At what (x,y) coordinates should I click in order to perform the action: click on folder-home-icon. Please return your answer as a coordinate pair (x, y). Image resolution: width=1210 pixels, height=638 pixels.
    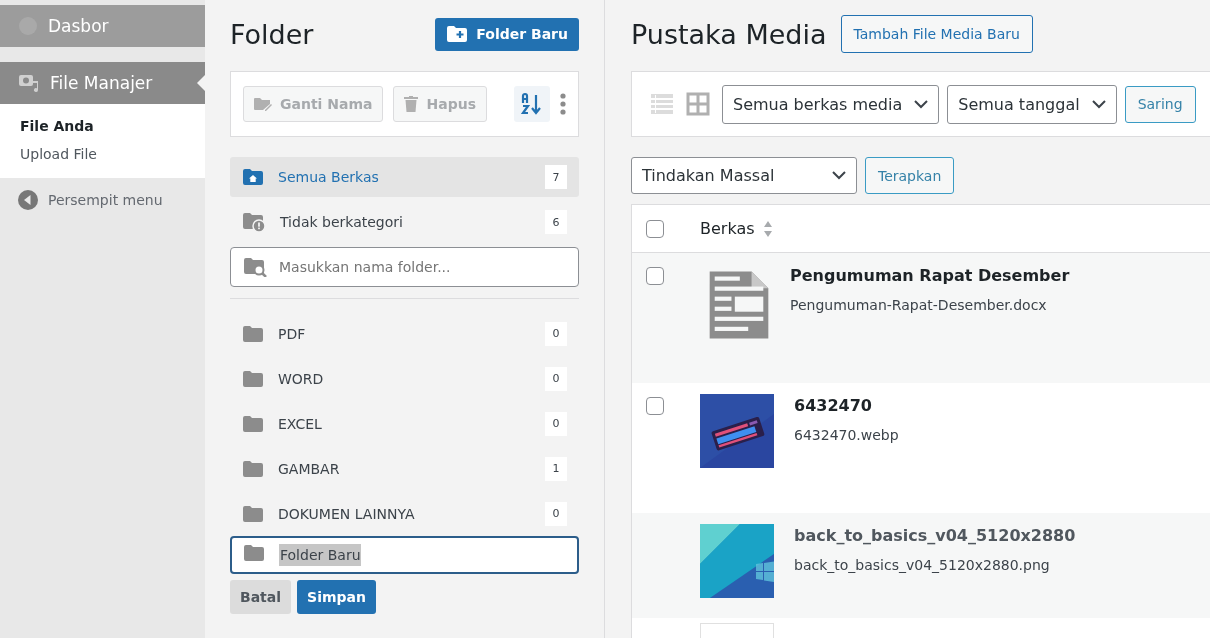
    Looking at the image, I should click on (253, 177).